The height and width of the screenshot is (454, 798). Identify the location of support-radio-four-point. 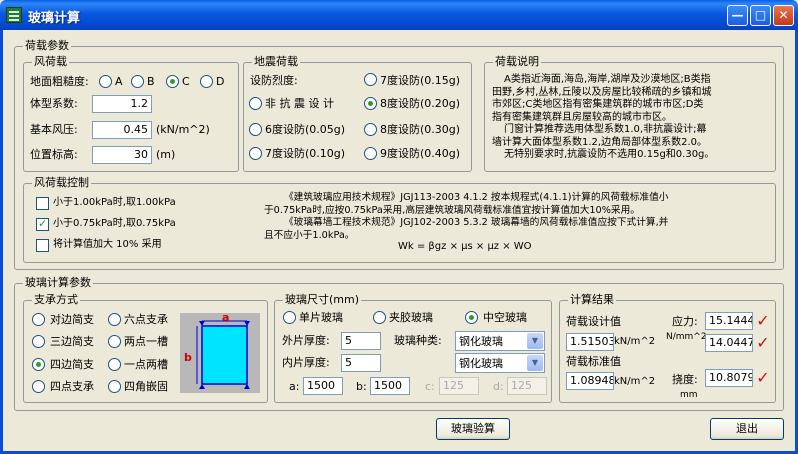
(38, 386).